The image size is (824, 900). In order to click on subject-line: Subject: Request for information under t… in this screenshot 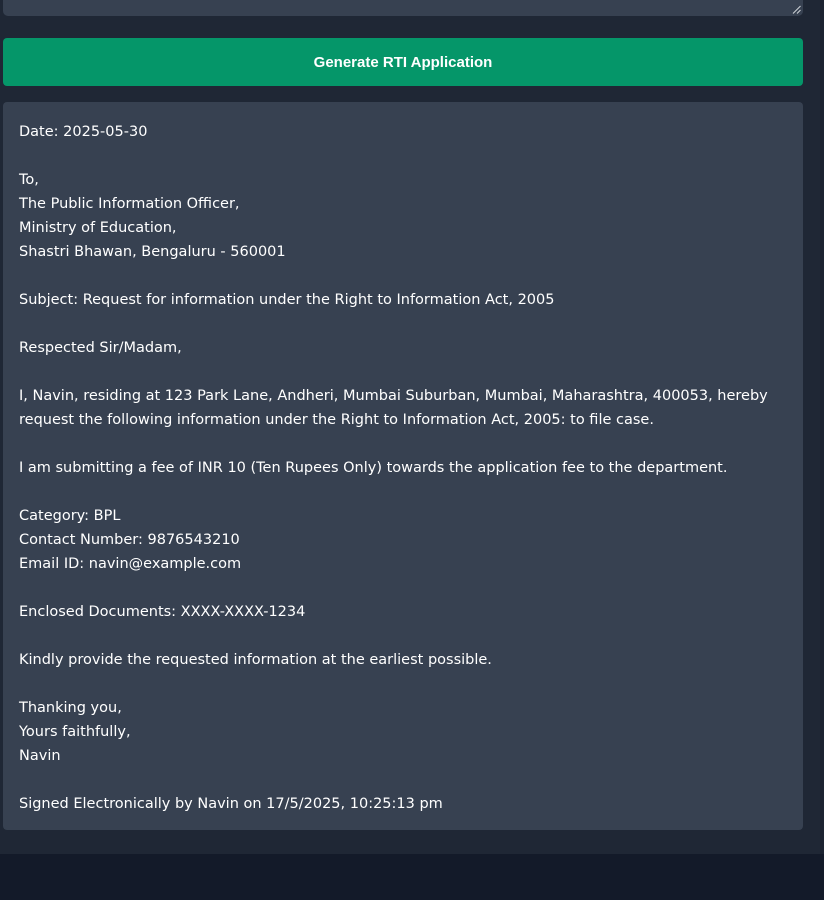, I will do `click(287, 300)`.